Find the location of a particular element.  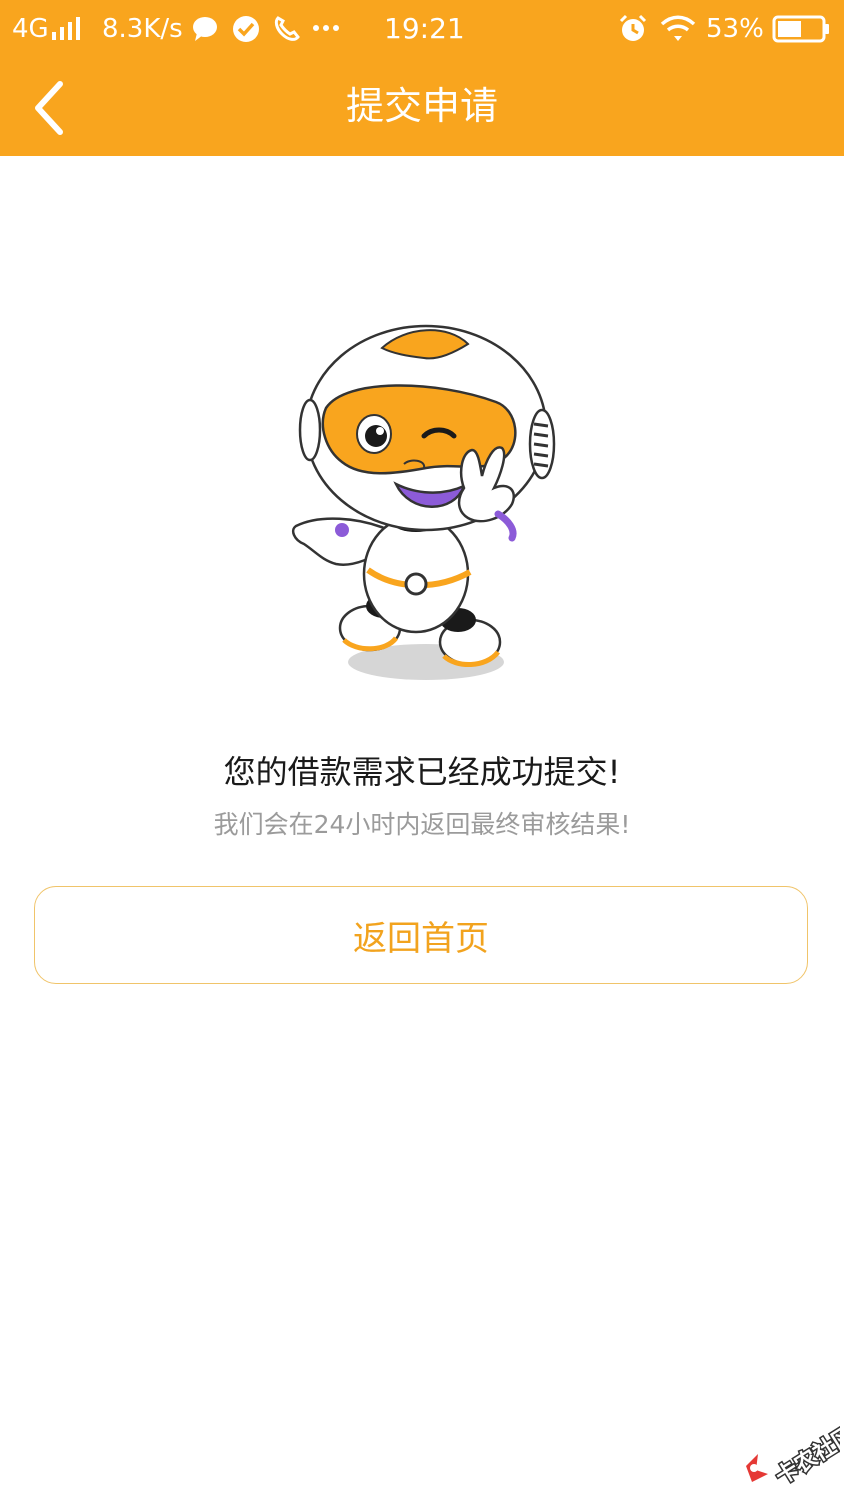

chat-icon is located at coordinates (205, 29).